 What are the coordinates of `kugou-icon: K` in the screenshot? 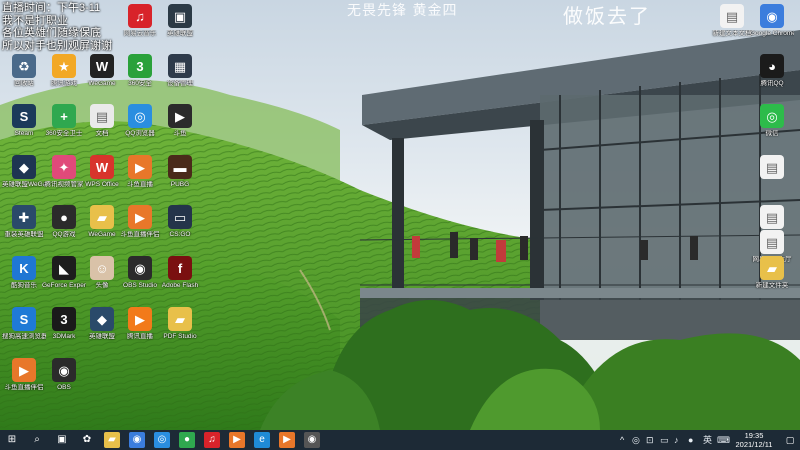 It's located at (24, 268).